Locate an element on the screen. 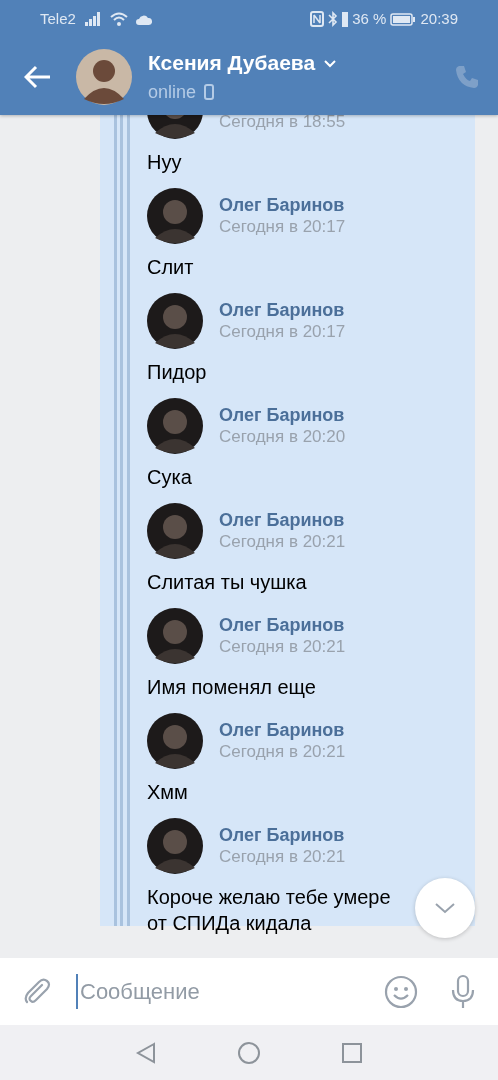 The width and height of the screenshot is (498, 1080). chevron-down-icon is located at coordinates (445, 908).